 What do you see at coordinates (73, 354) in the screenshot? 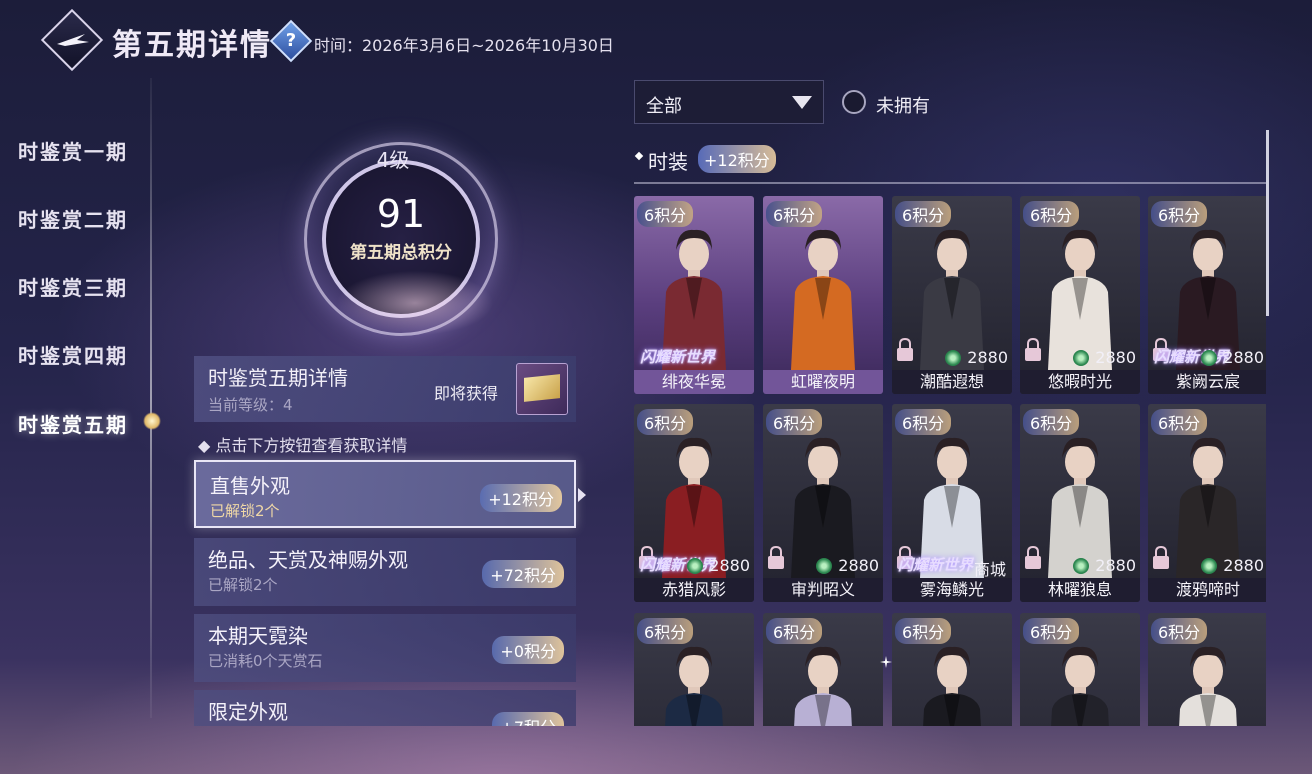
I see `nav-item-period-4: 时鉴赏四期` at bounding box center [73, 354].